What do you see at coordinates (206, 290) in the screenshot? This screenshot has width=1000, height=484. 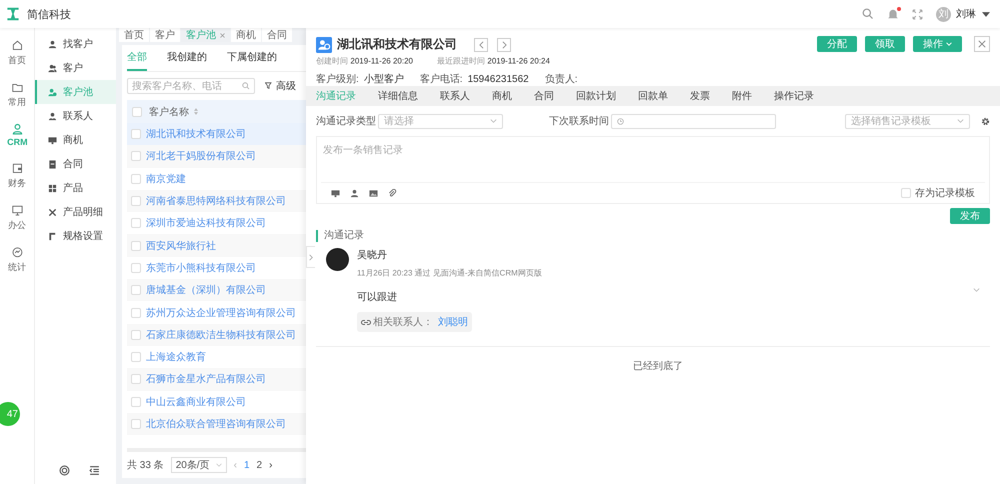 I see `customer-name-link: 唐城基金（深圳）有限公司` at bounding box center [206, 290].